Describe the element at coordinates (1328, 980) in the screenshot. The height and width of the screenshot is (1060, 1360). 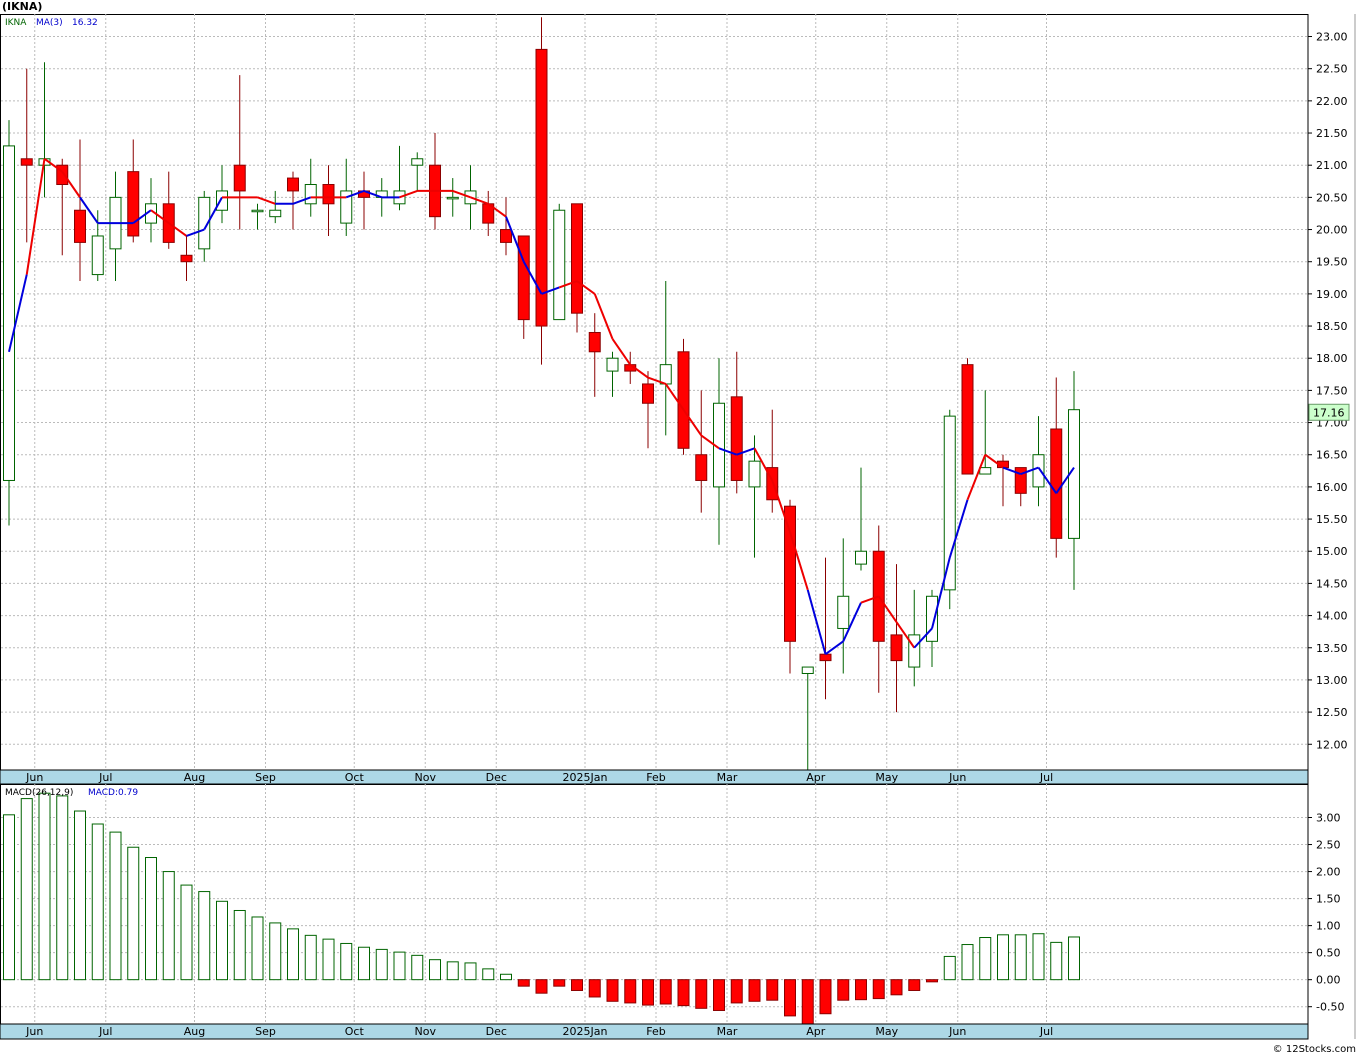
I see `macd-tick-label: 0.00` at that location.